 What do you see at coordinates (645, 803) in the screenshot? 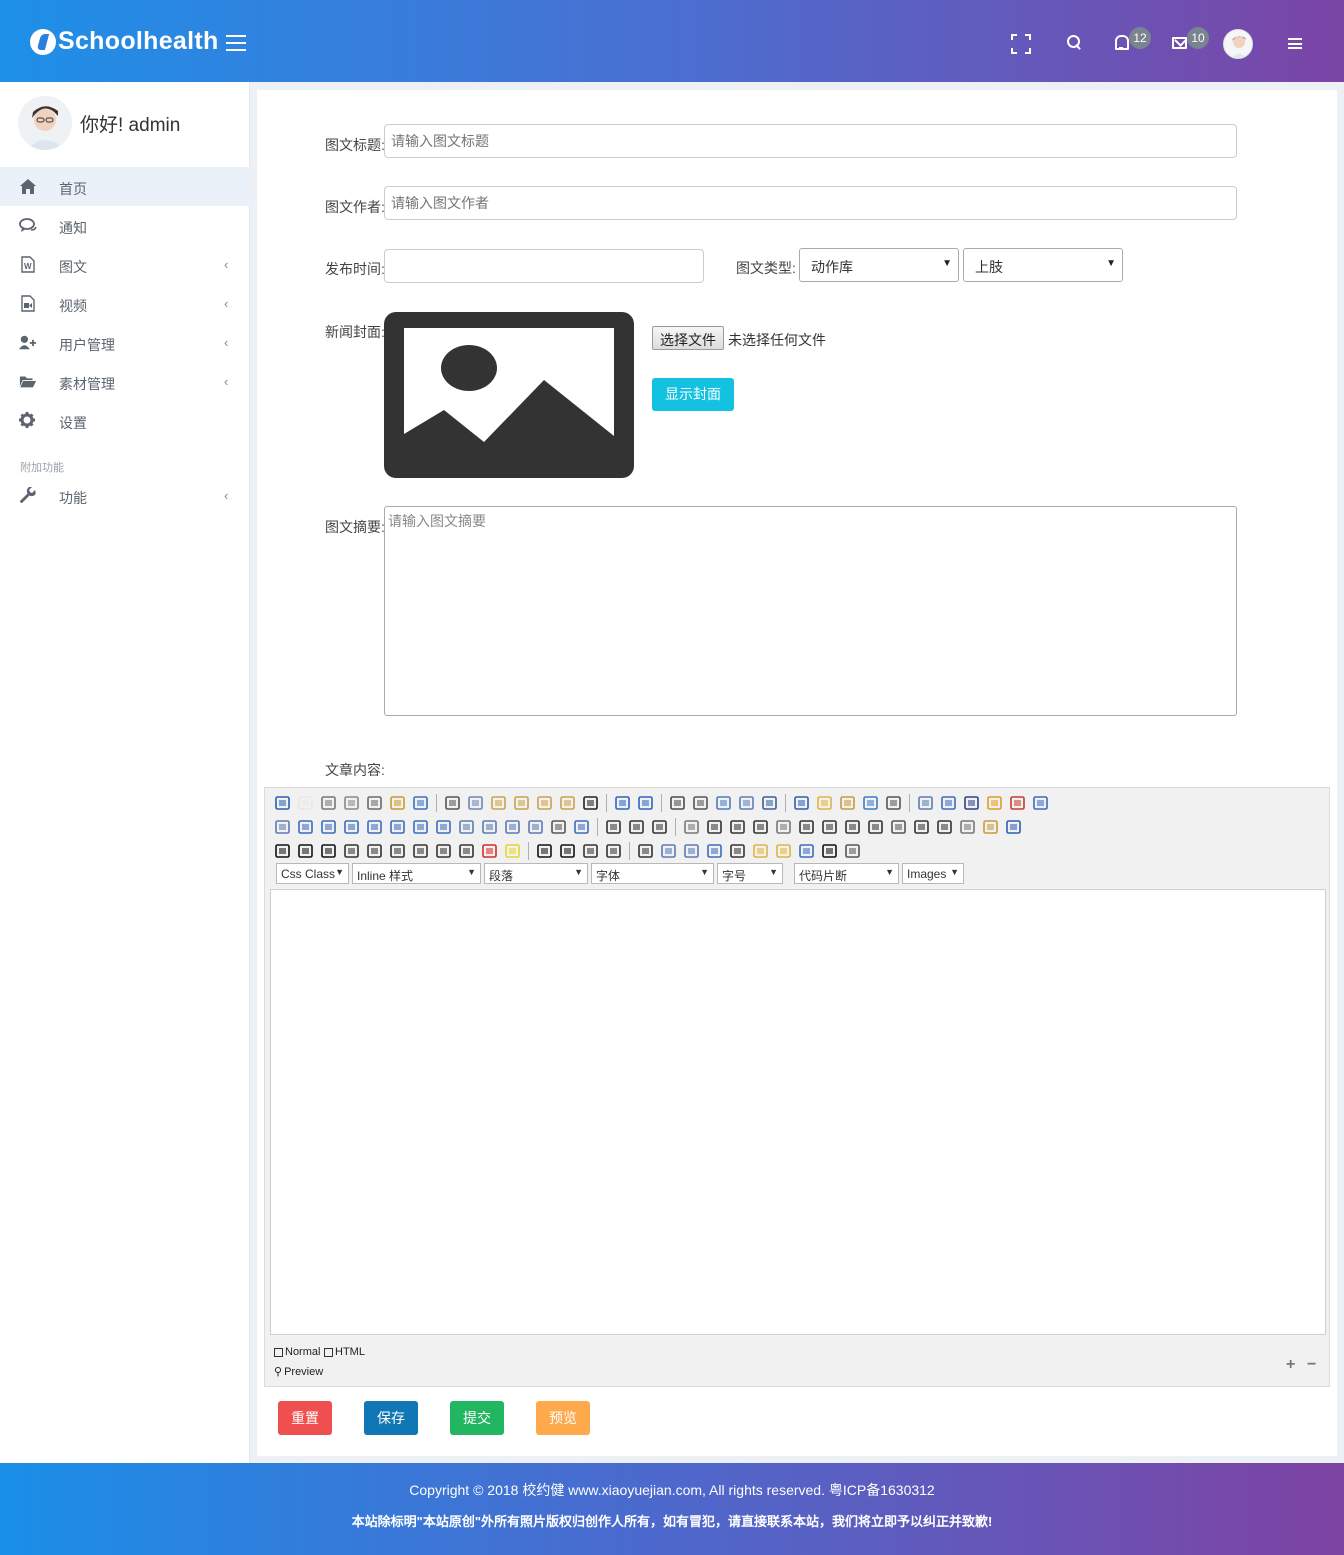
I see `redo-icon` at bounding box center [645, 803].